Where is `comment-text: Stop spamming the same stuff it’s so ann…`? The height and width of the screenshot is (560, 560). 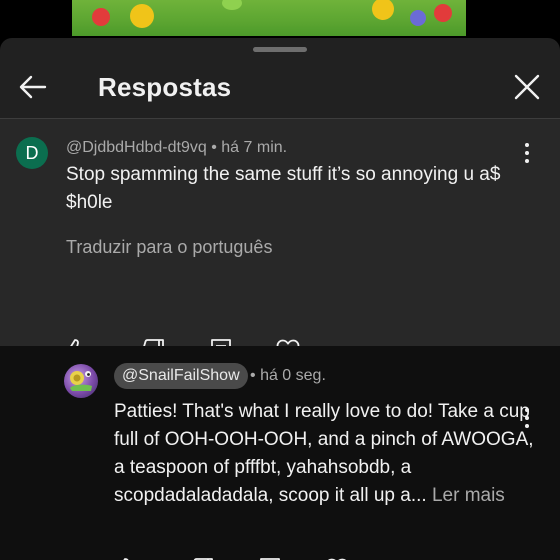 comment-text: Stop spamming the same stuff it’s so ann… is located at coordinates (283, 188).